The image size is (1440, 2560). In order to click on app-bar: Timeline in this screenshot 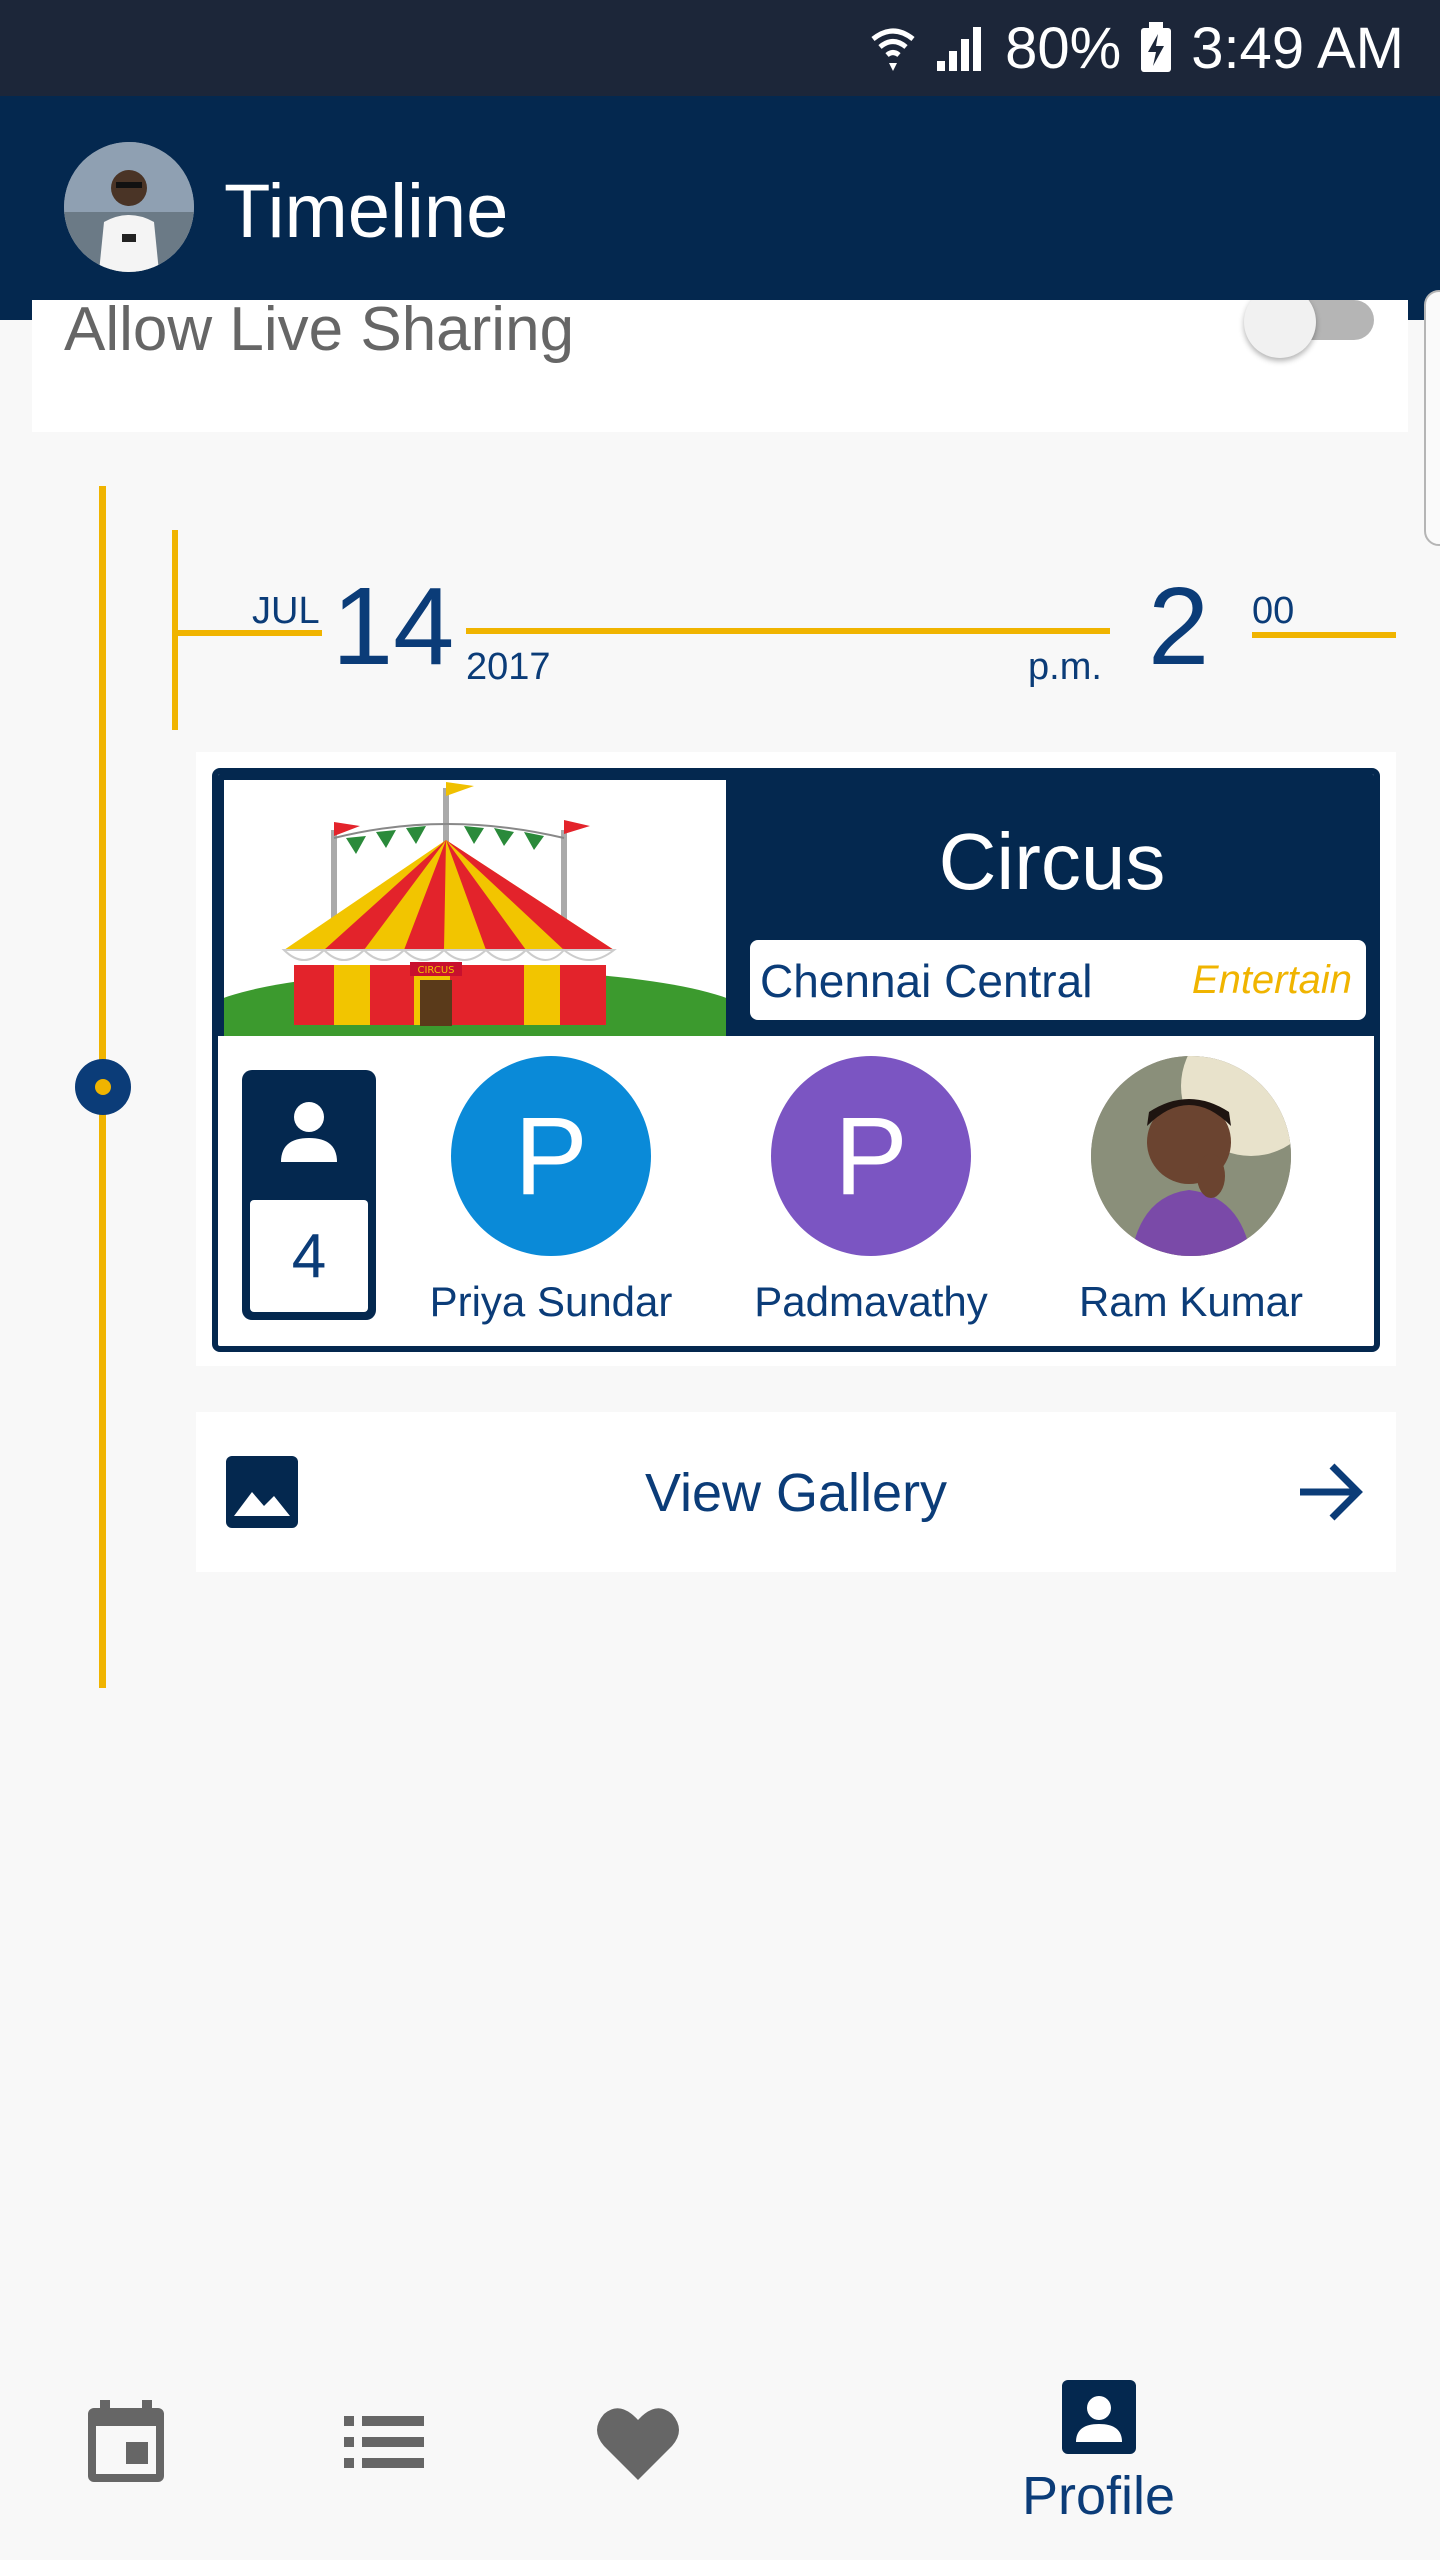, I will do `click(720, 208)`.